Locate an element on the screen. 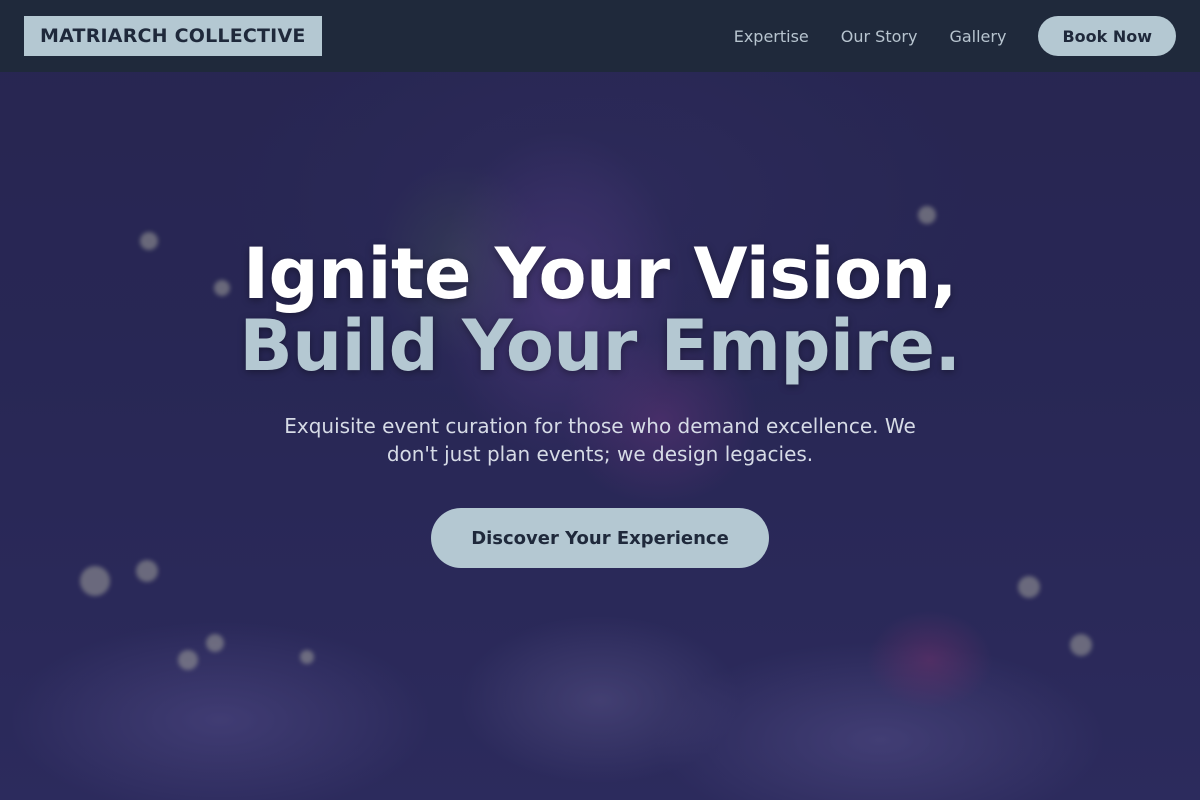 The height and width of the screenshot is (800, 1200). brand-logo: MATRIARCH COLLECTIVE is located at coordinates (173, 36).